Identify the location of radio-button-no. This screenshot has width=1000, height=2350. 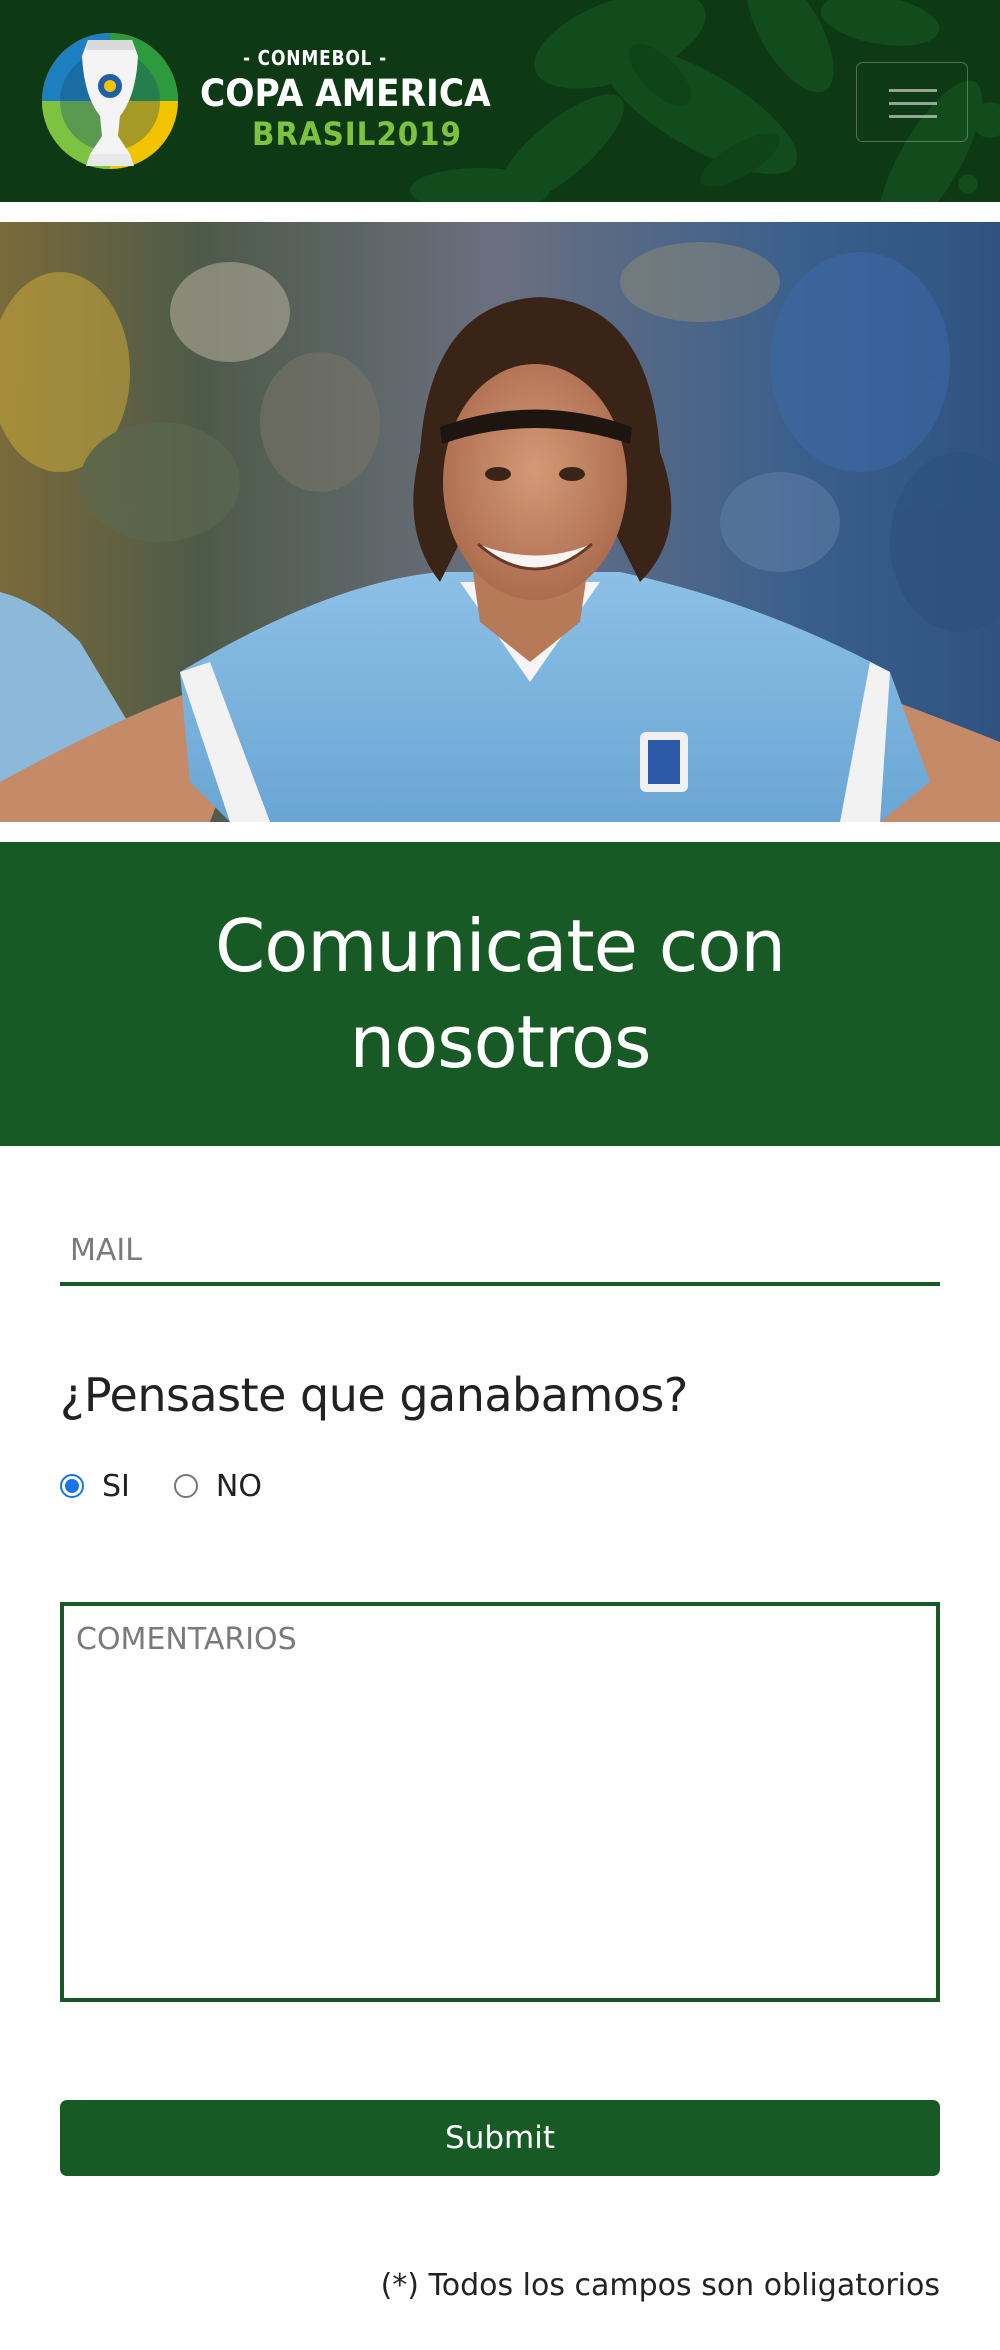
(185, 1486).